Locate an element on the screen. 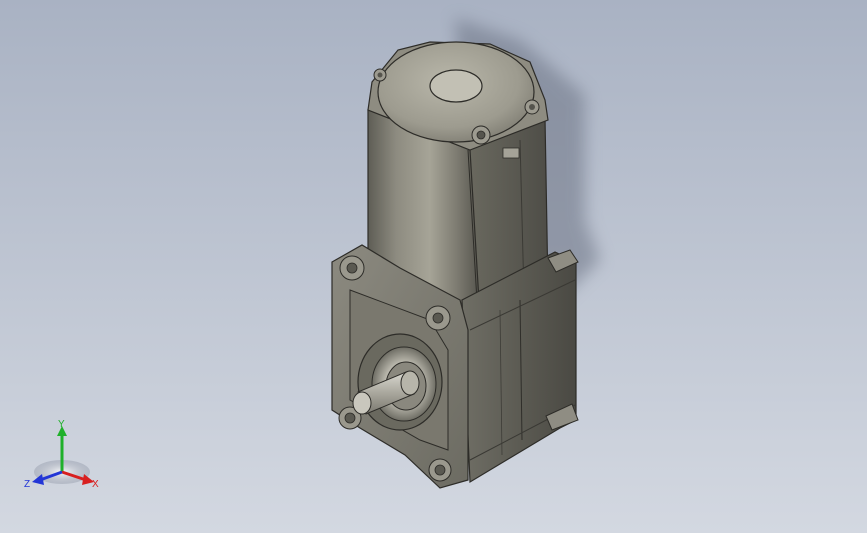 The height and width of the screenshot is (533, 867). reference-triad: Y X Z is located at coordinates (65, 456).